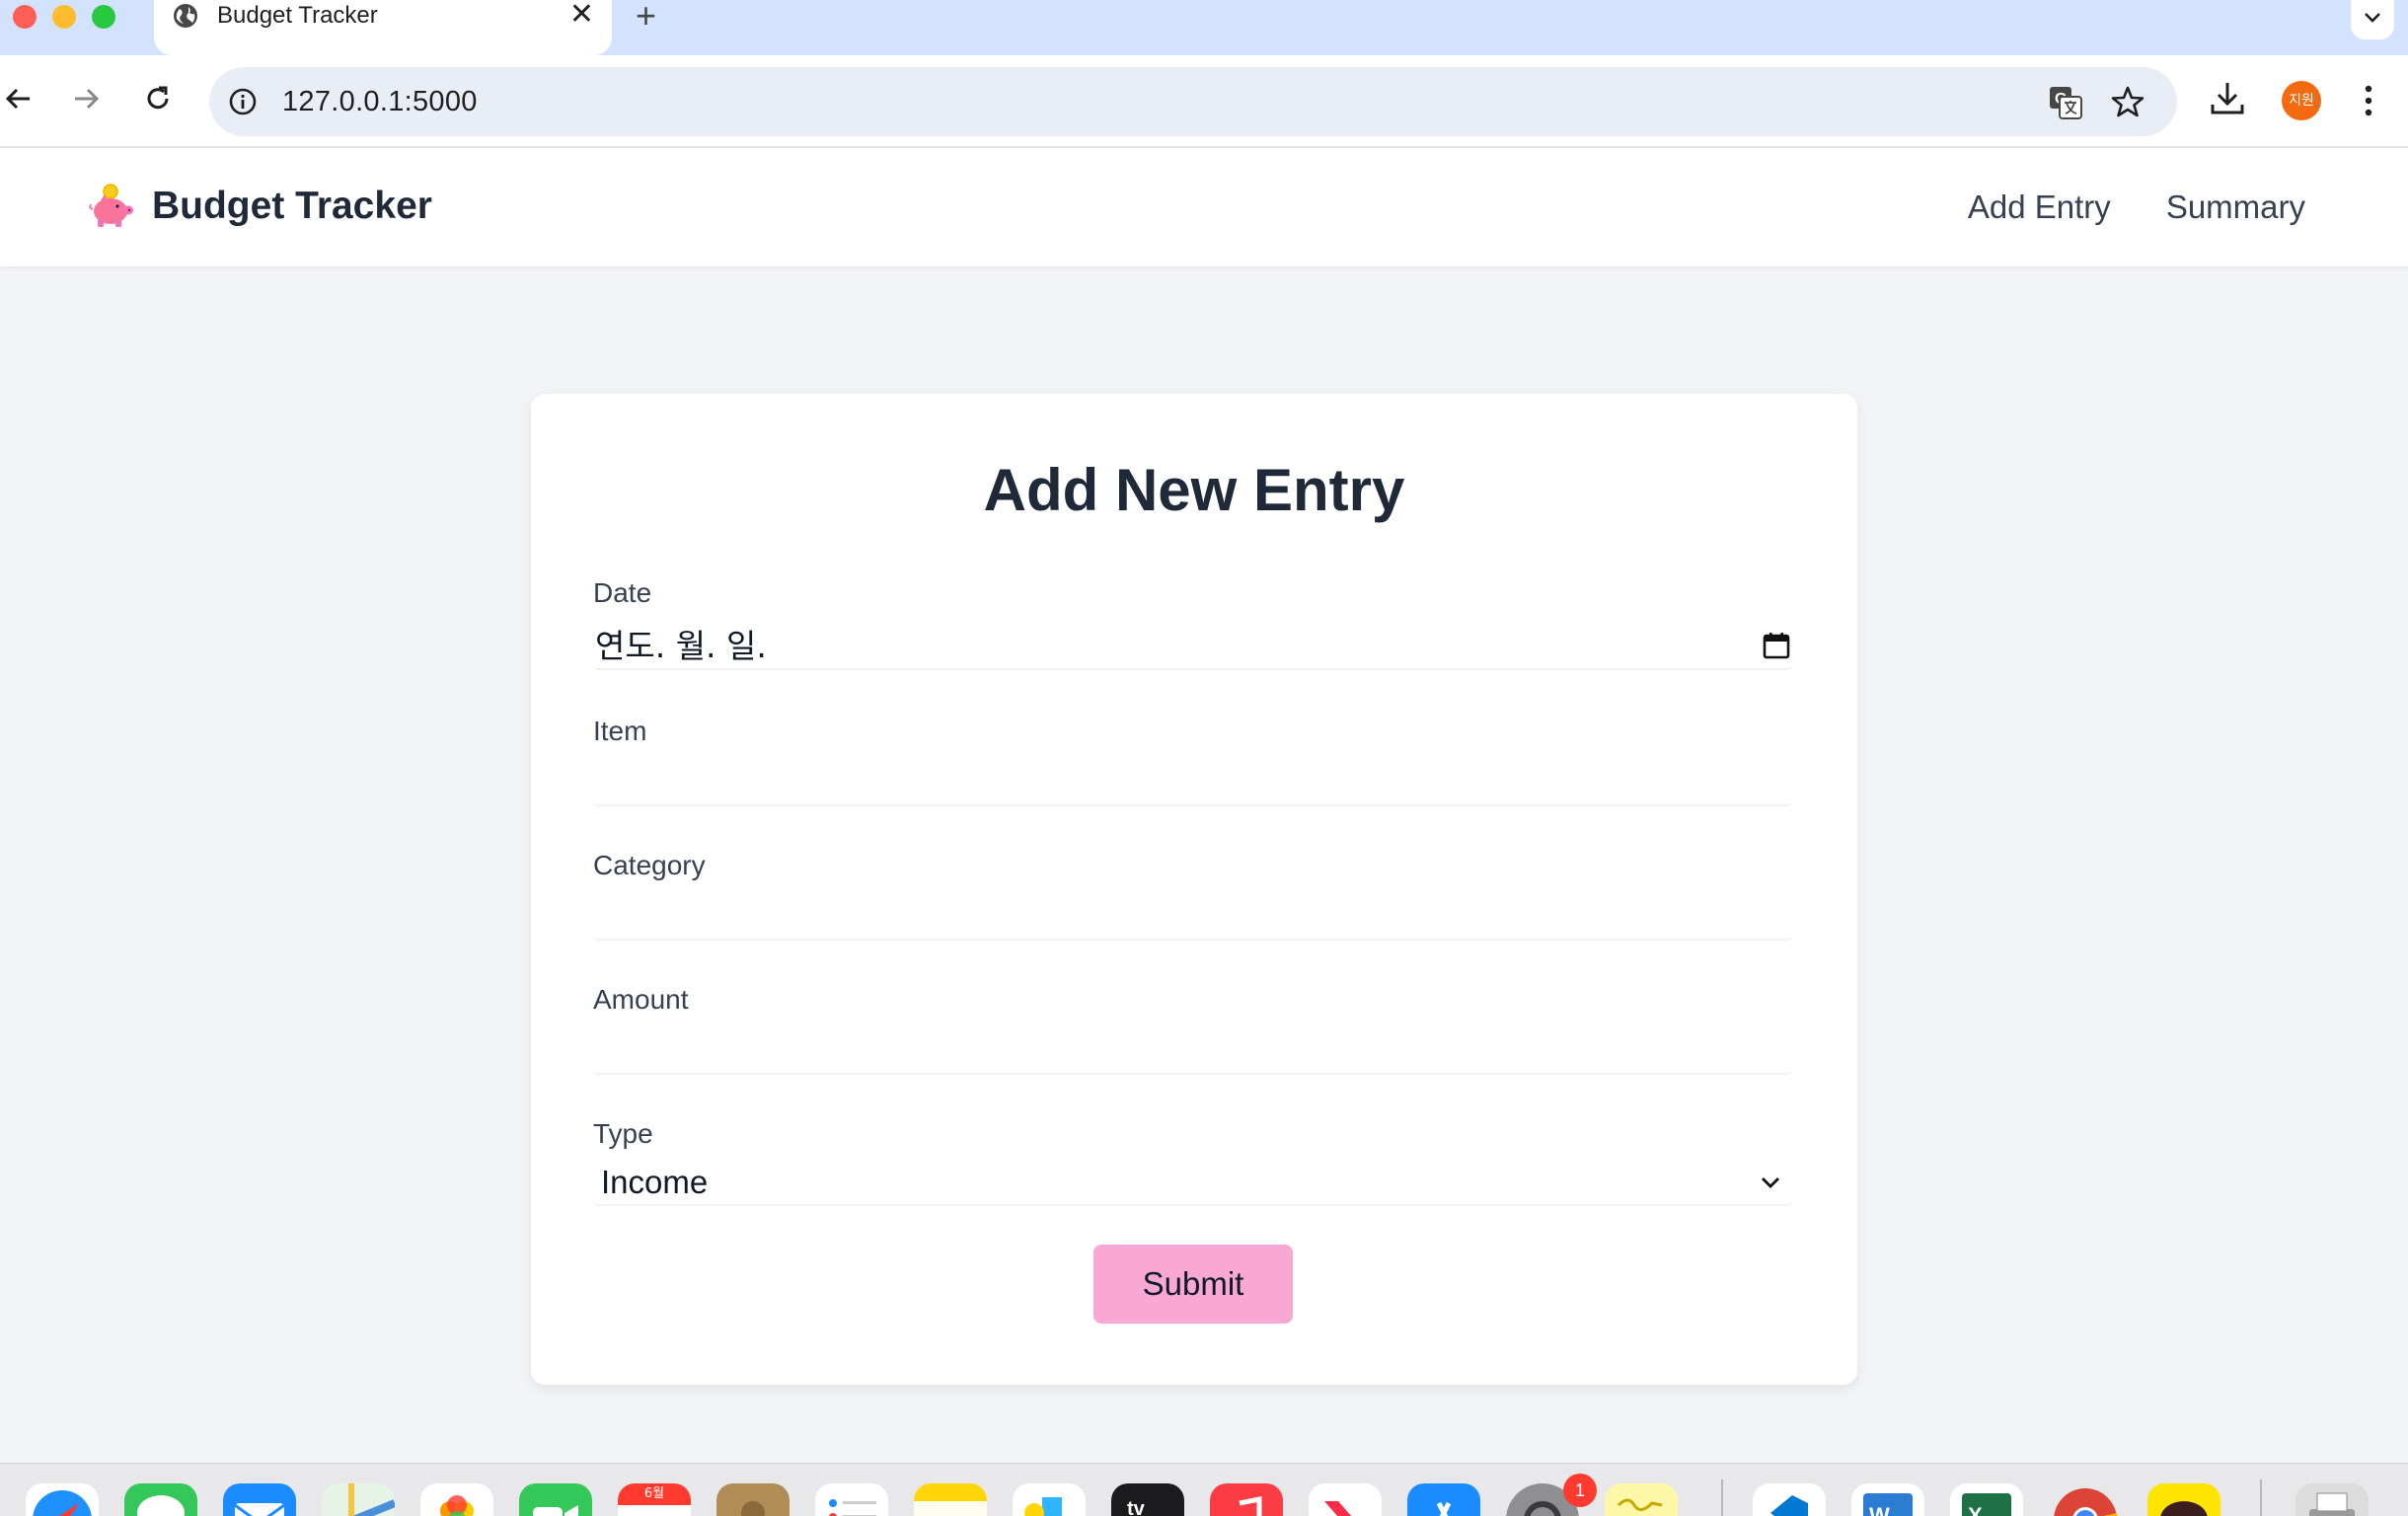 This screenshot has height=1516, width=2408. Describe the element at coordinates (243, 101) in the screenshot. I see `site-info-icon` at that location.